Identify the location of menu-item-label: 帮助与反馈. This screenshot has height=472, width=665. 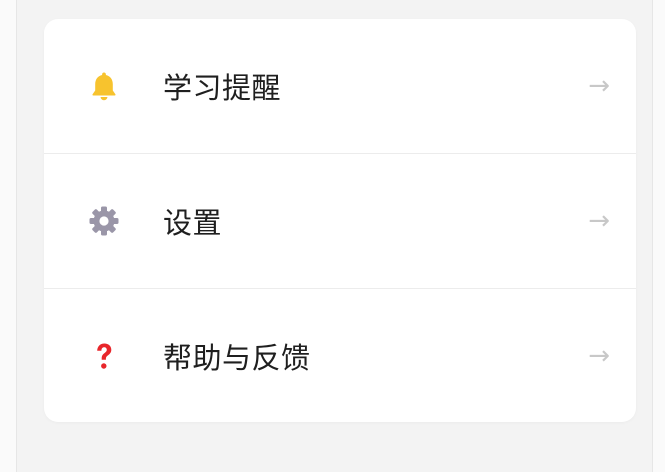
(237, 358).